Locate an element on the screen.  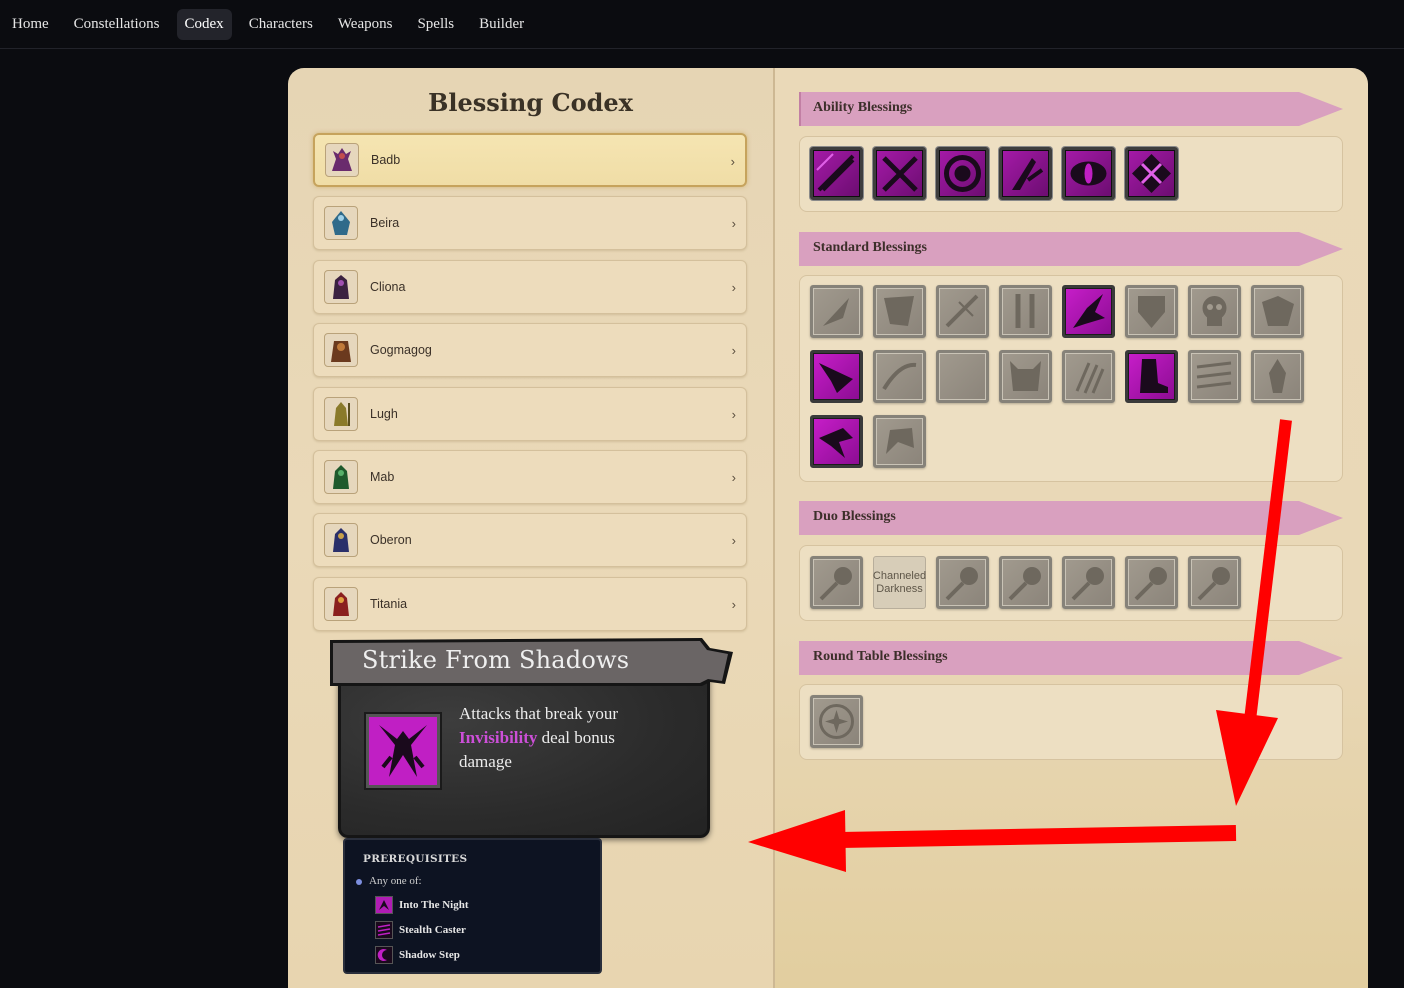
crescent-moon-icon is located at coordinates (962, 376).